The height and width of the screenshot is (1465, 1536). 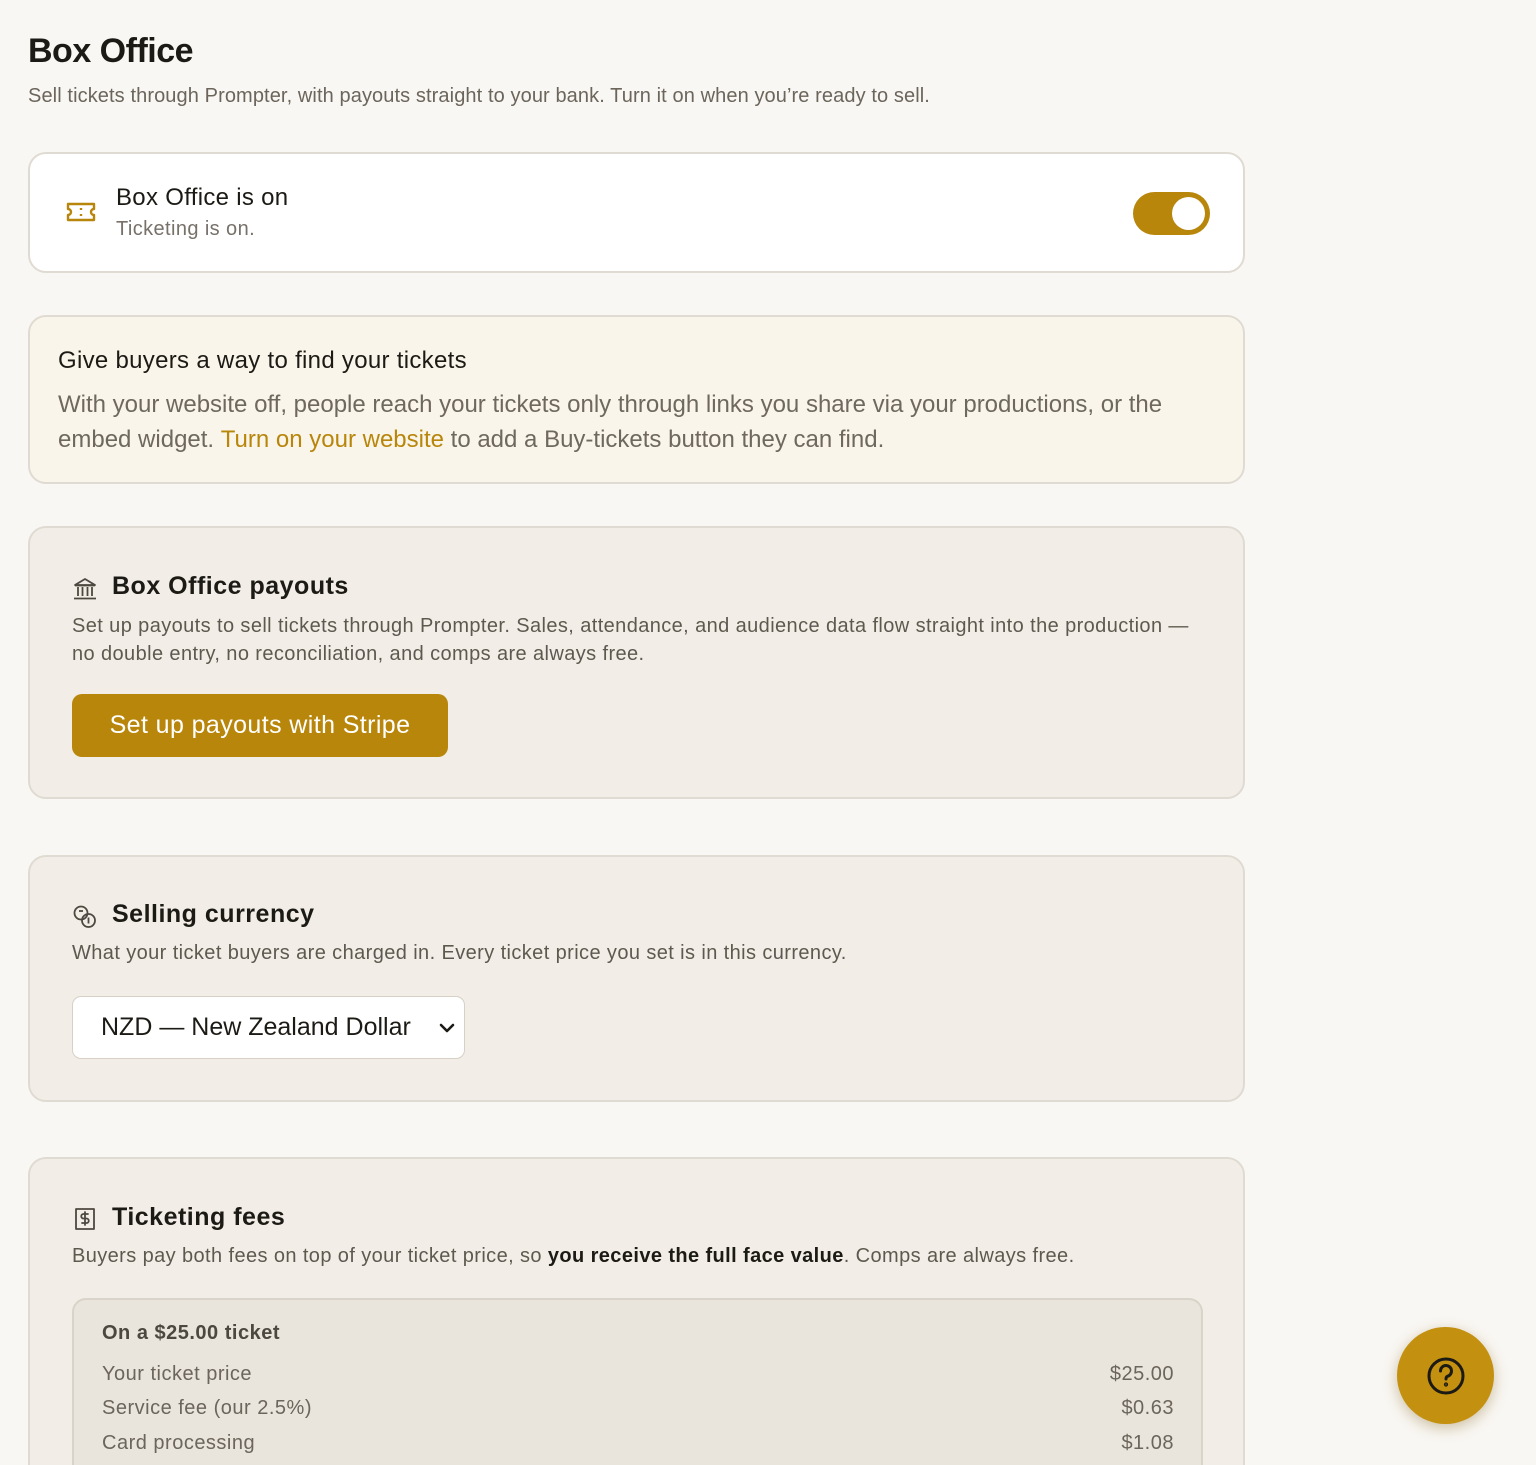 I want to click on fee-row: Service fee (our 2.5%) $0.63, so click(x=638, y=1410).